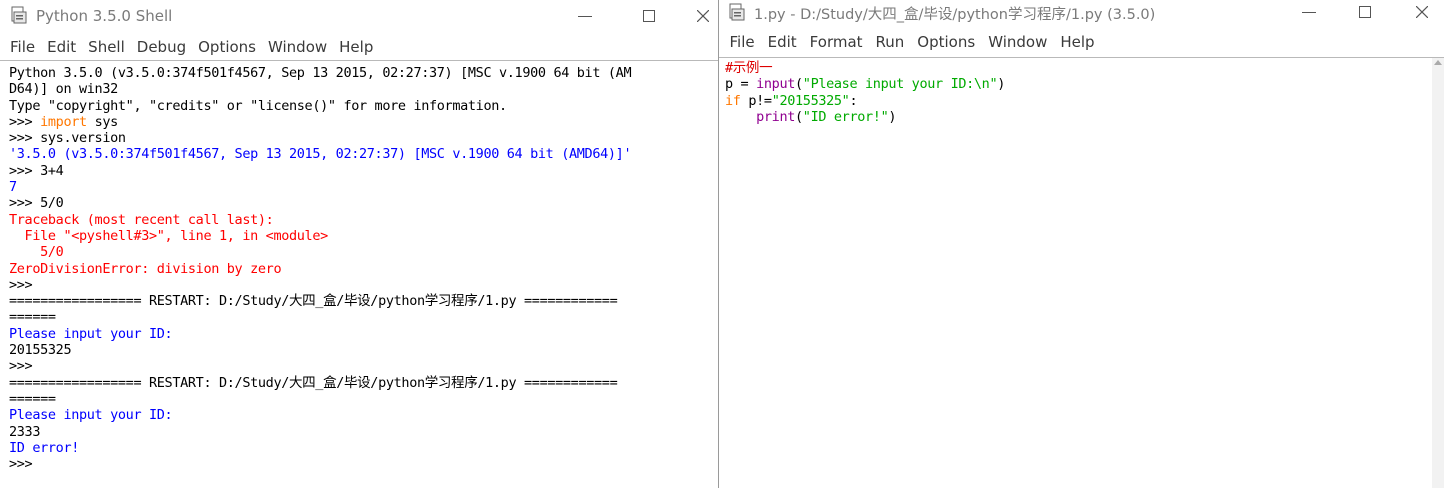 This screenshot has width=1444, height=488. I want to click on shell-menubar: File Edit Shell Debug Options Window Help, so click(359, 47).